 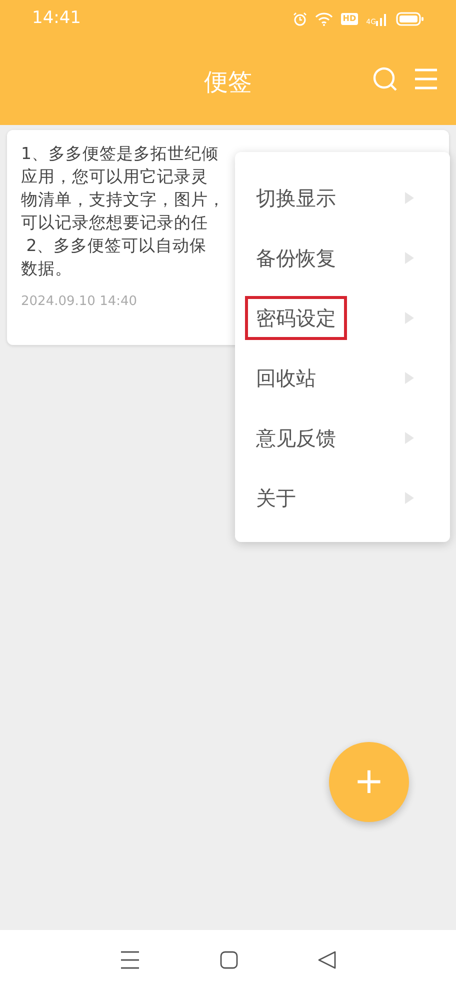 I want to click on signal-icon, so click(x=382, y=19).